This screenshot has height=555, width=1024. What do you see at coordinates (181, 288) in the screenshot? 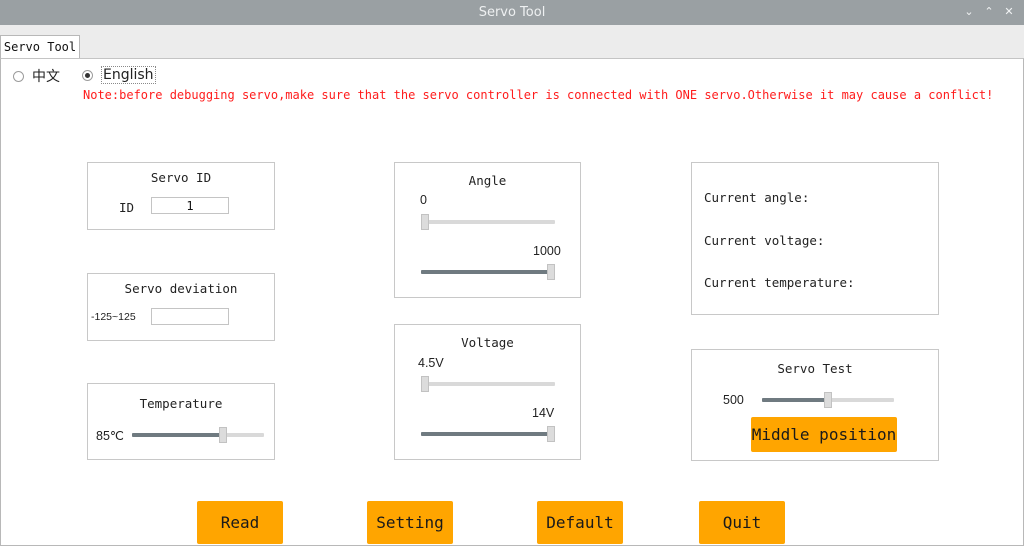
I see `servo-deviation-title: Servo deviation` at bounding box center [181, 288].